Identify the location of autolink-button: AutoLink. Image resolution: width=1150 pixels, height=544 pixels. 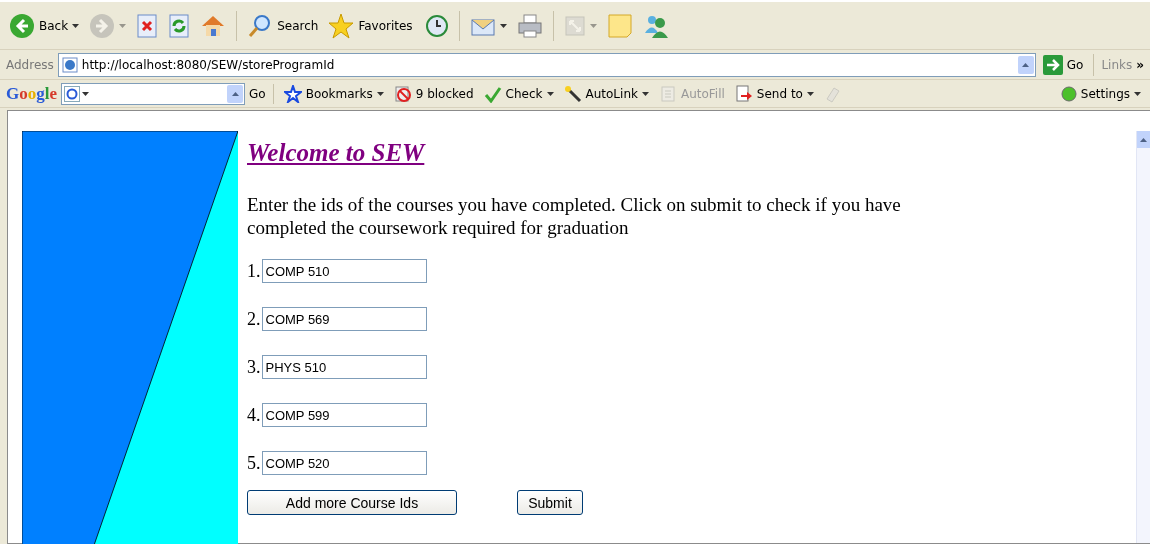
(606, 93).